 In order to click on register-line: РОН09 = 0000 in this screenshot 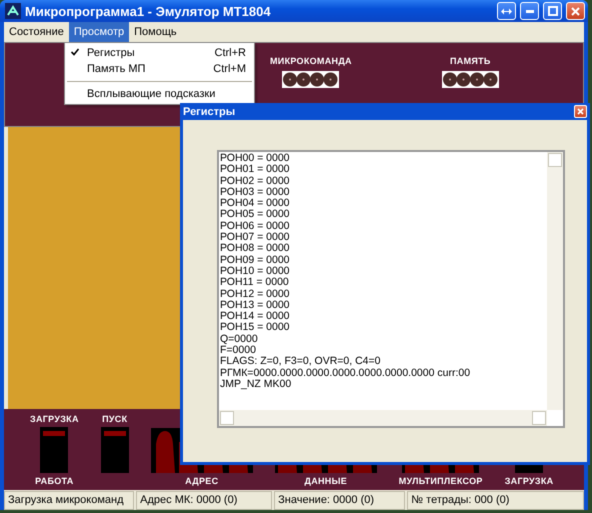, I will do `click(255, 260)`.